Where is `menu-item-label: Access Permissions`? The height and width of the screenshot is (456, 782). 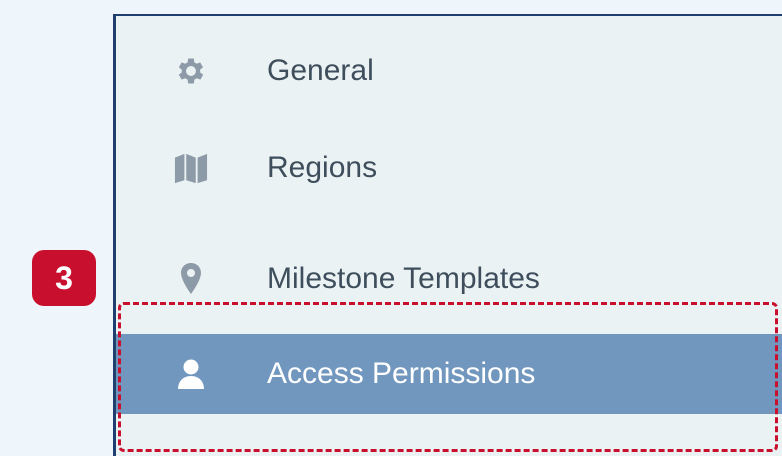 menu-item-label: Access Permissions is located at coordinates (401, 373).